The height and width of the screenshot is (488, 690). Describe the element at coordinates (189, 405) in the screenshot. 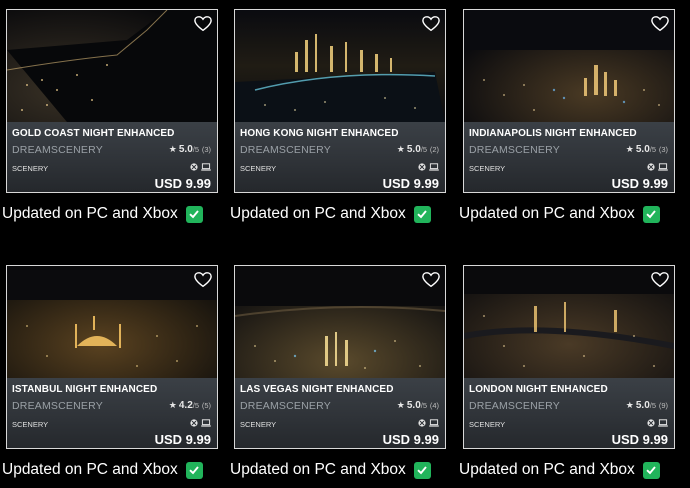

I see `product-rating: ★ 4.2/5 (5)` at that location.